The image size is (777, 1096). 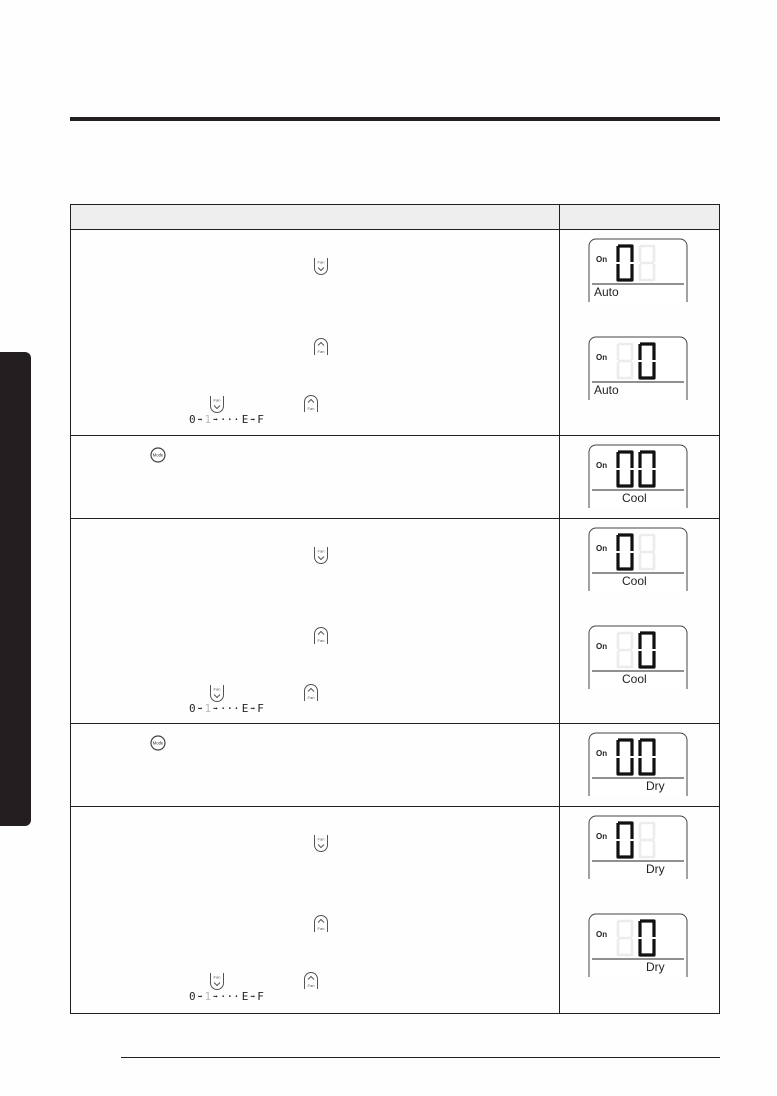 I want to click on display-cell: On Cool, so click(x=639, y=477).